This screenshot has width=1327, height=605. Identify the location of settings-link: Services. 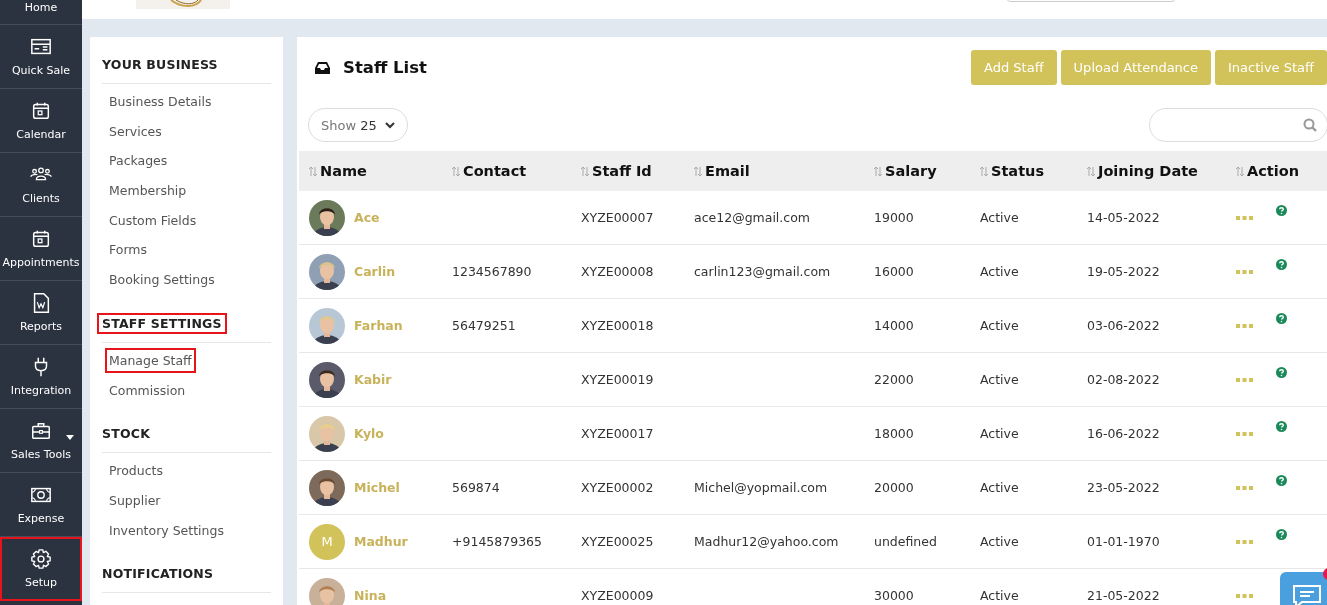
(135, 131).